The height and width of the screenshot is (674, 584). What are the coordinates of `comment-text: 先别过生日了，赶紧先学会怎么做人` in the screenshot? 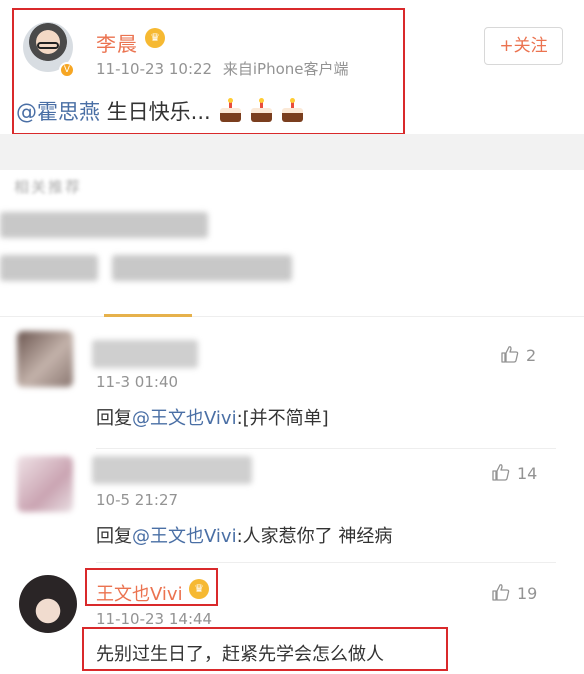 It's located at (240, 654).